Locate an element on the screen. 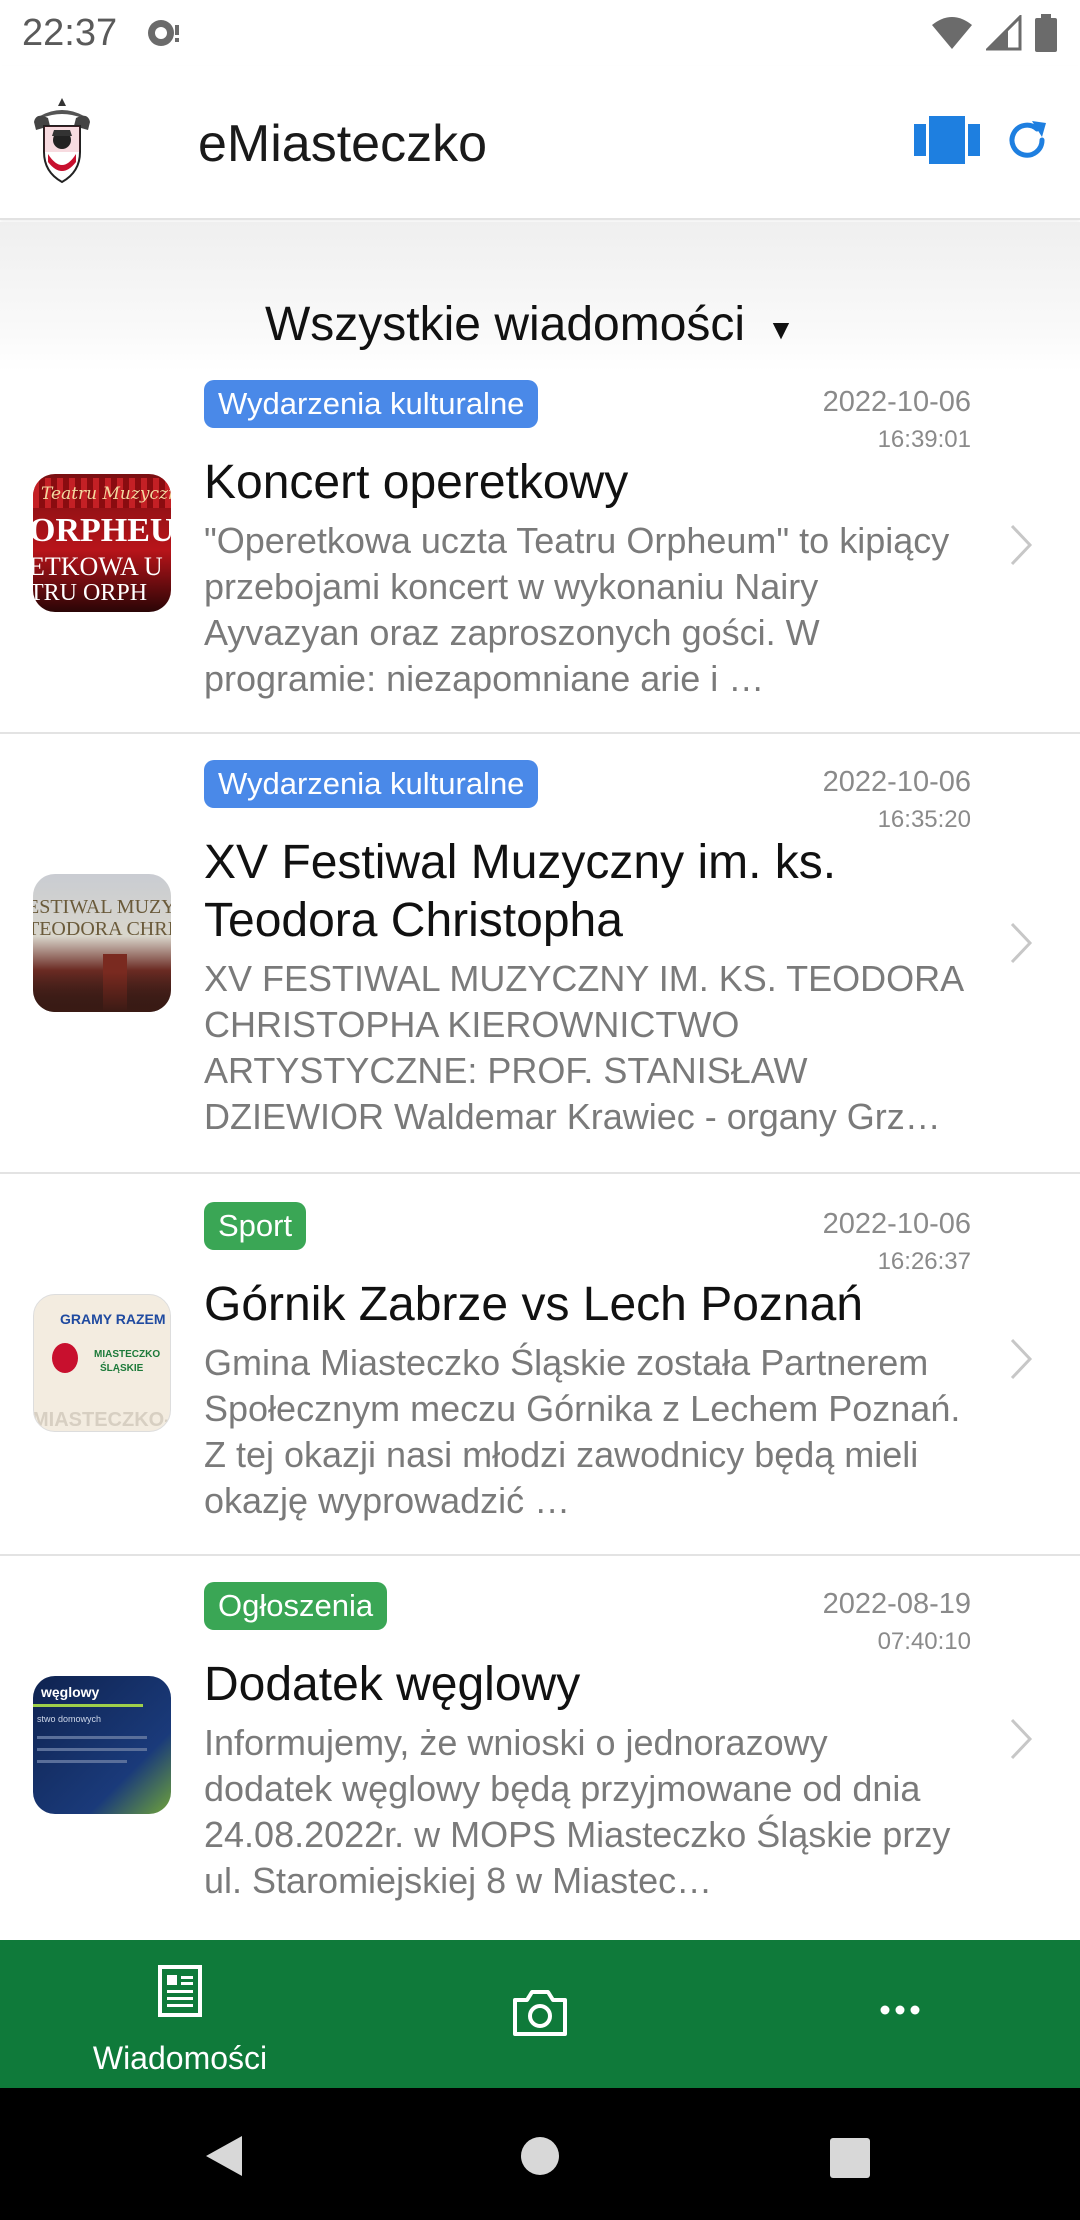 This screenshot has width=1080, height=2220. thumb-caption: TEODORA CHRIS is located at coordinates (102, 929).